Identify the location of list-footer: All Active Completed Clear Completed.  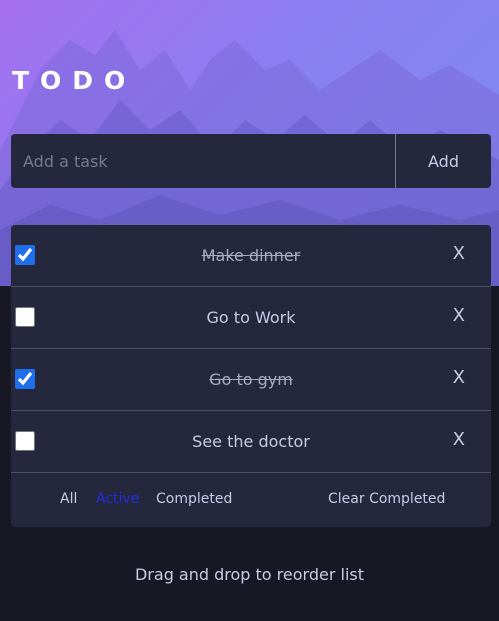
(251, 500).